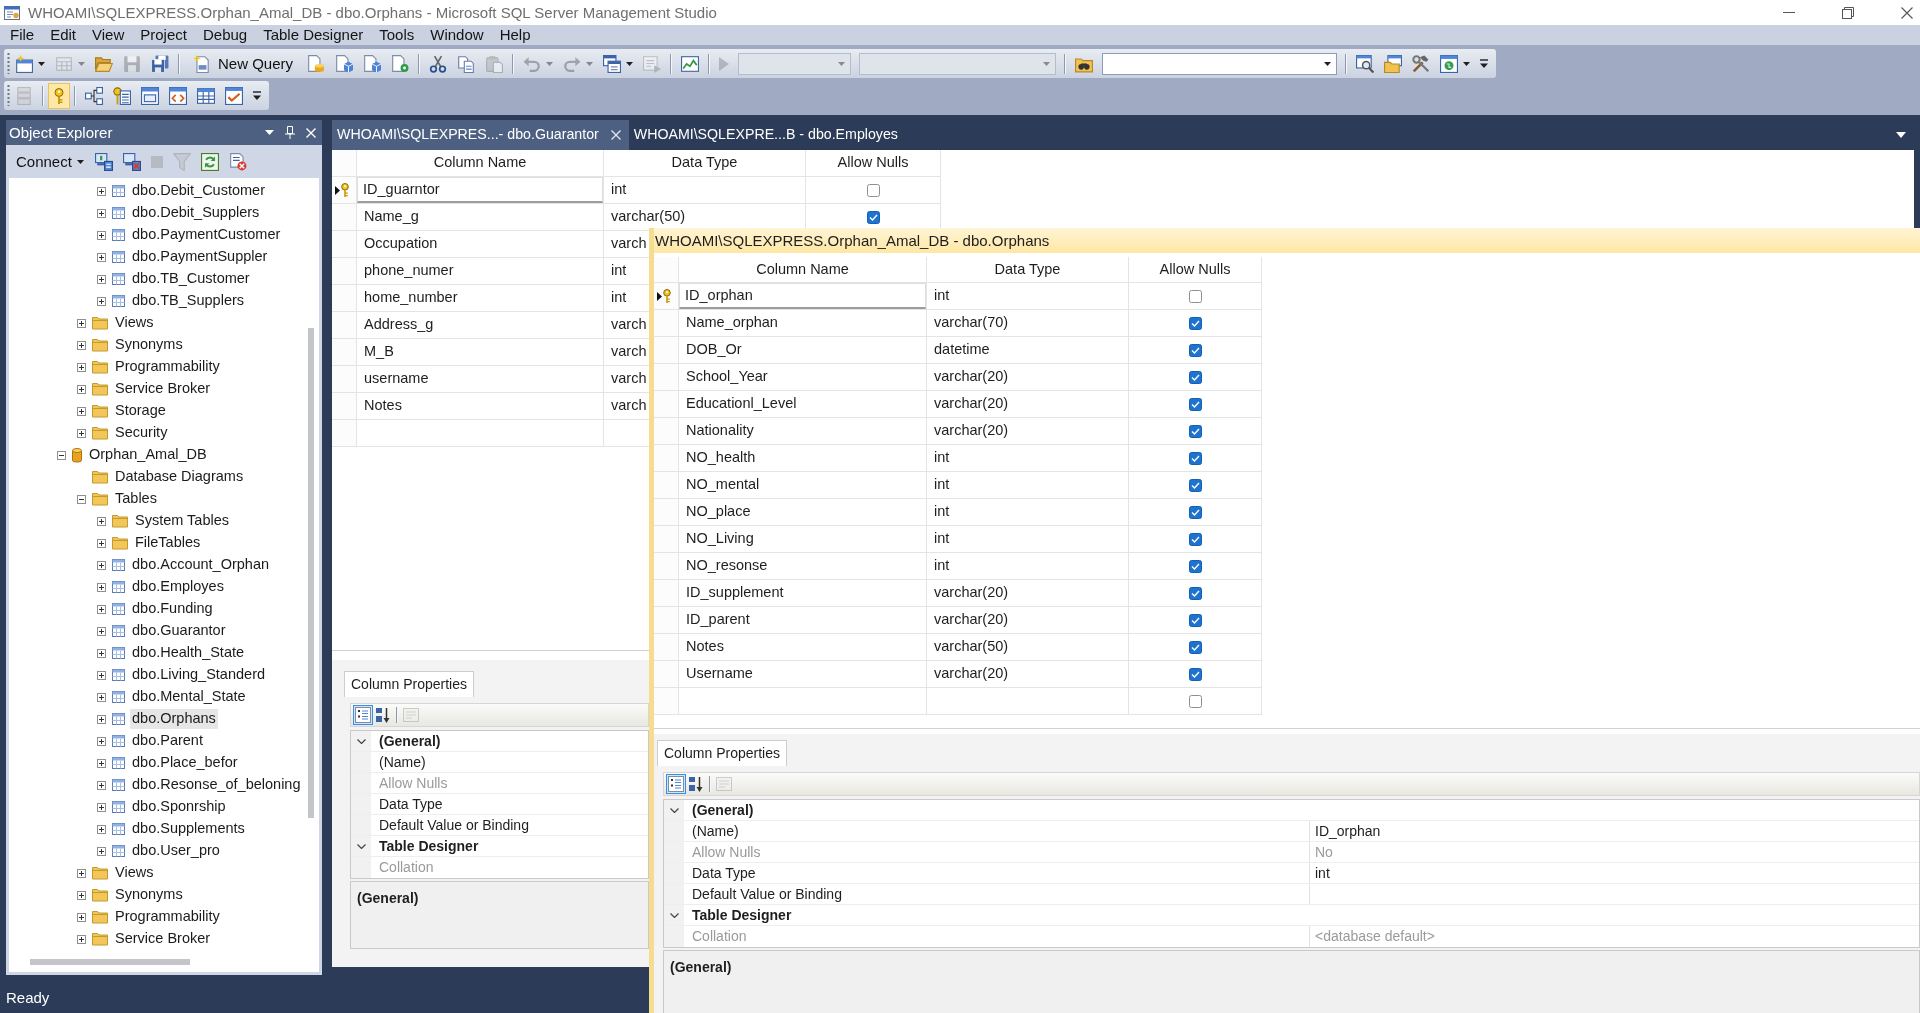  I want to click on table-brackets-icon, so click(178, 95).